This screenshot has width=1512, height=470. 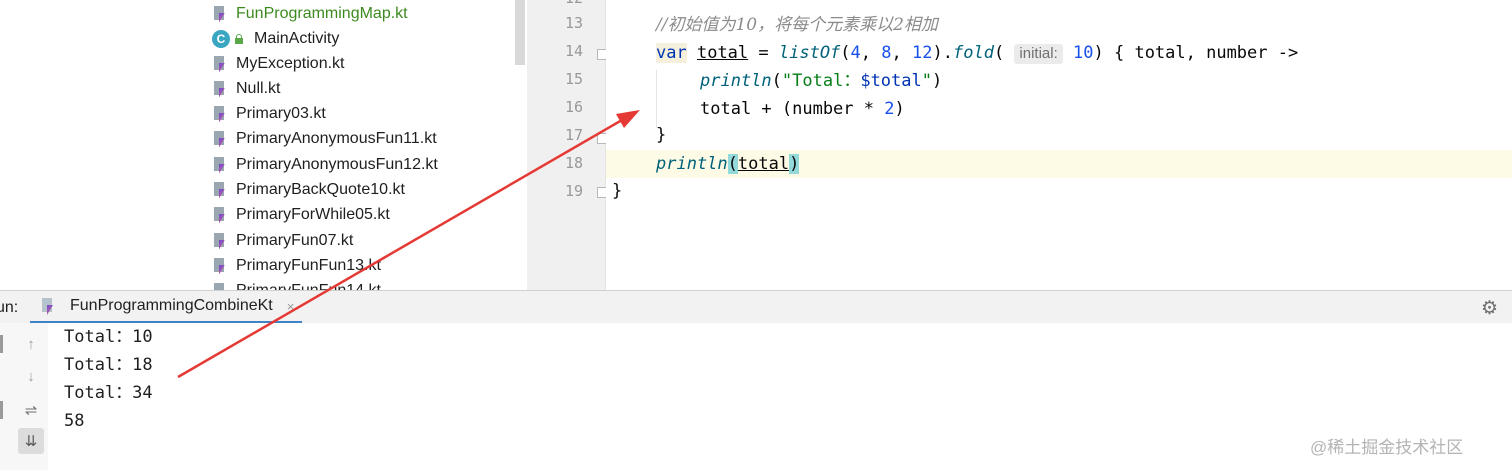 I want to click on tree-item-primaryfun07: PrimaryFun07.kt, so click(x=282, y=240).